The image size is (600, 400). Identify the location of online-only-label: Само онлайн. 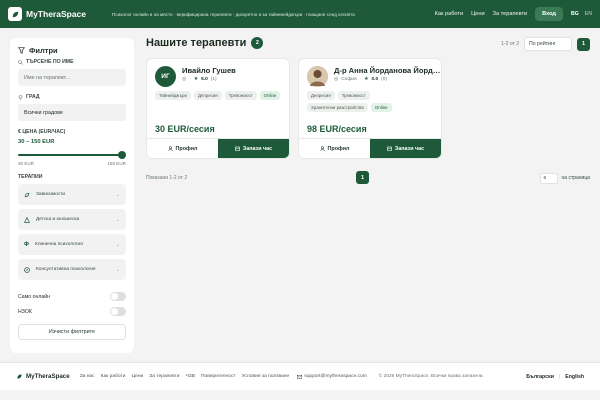
(34, 296).